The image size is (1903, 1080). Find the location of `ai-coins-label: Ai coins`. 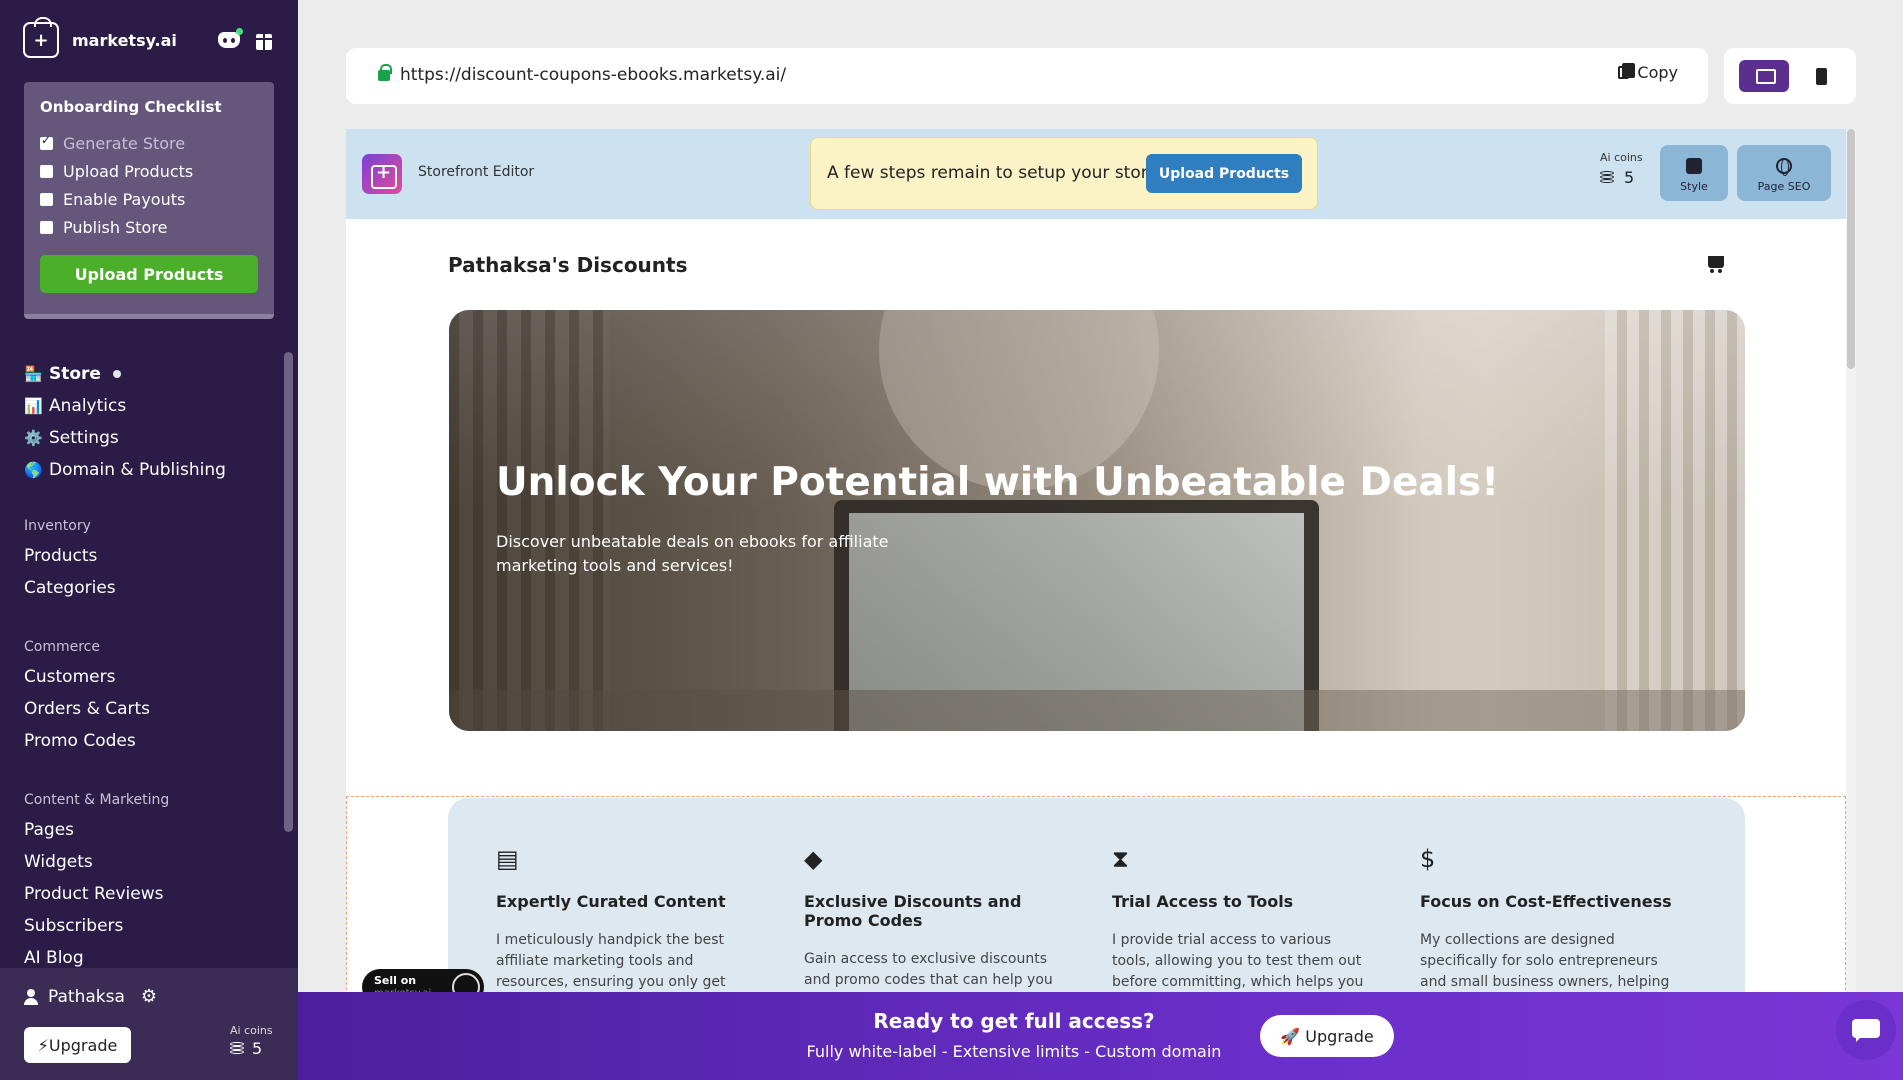

ai-coins-label: Ai coins is located at coordinates (1621, 157).